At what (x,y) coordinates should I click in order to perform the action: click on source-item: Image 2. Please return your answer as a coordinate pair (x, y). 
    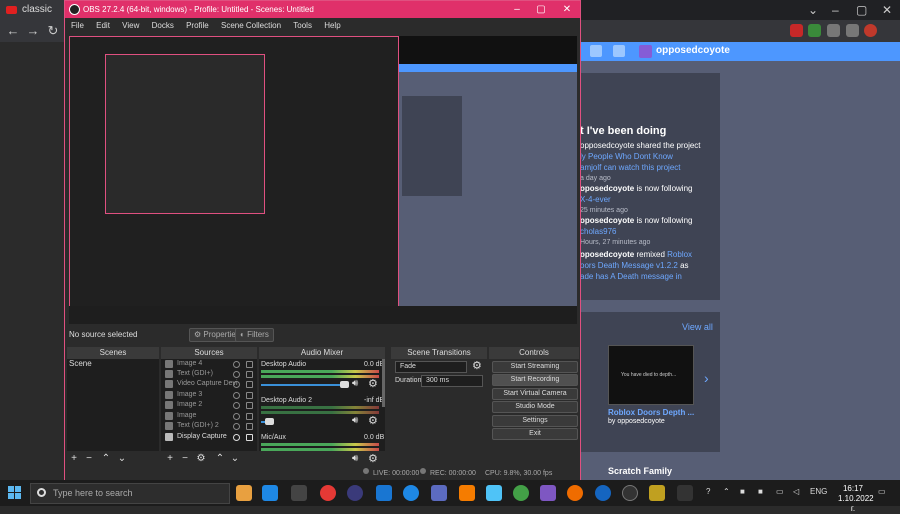
    Looking at the image, I should click on (189, 405).